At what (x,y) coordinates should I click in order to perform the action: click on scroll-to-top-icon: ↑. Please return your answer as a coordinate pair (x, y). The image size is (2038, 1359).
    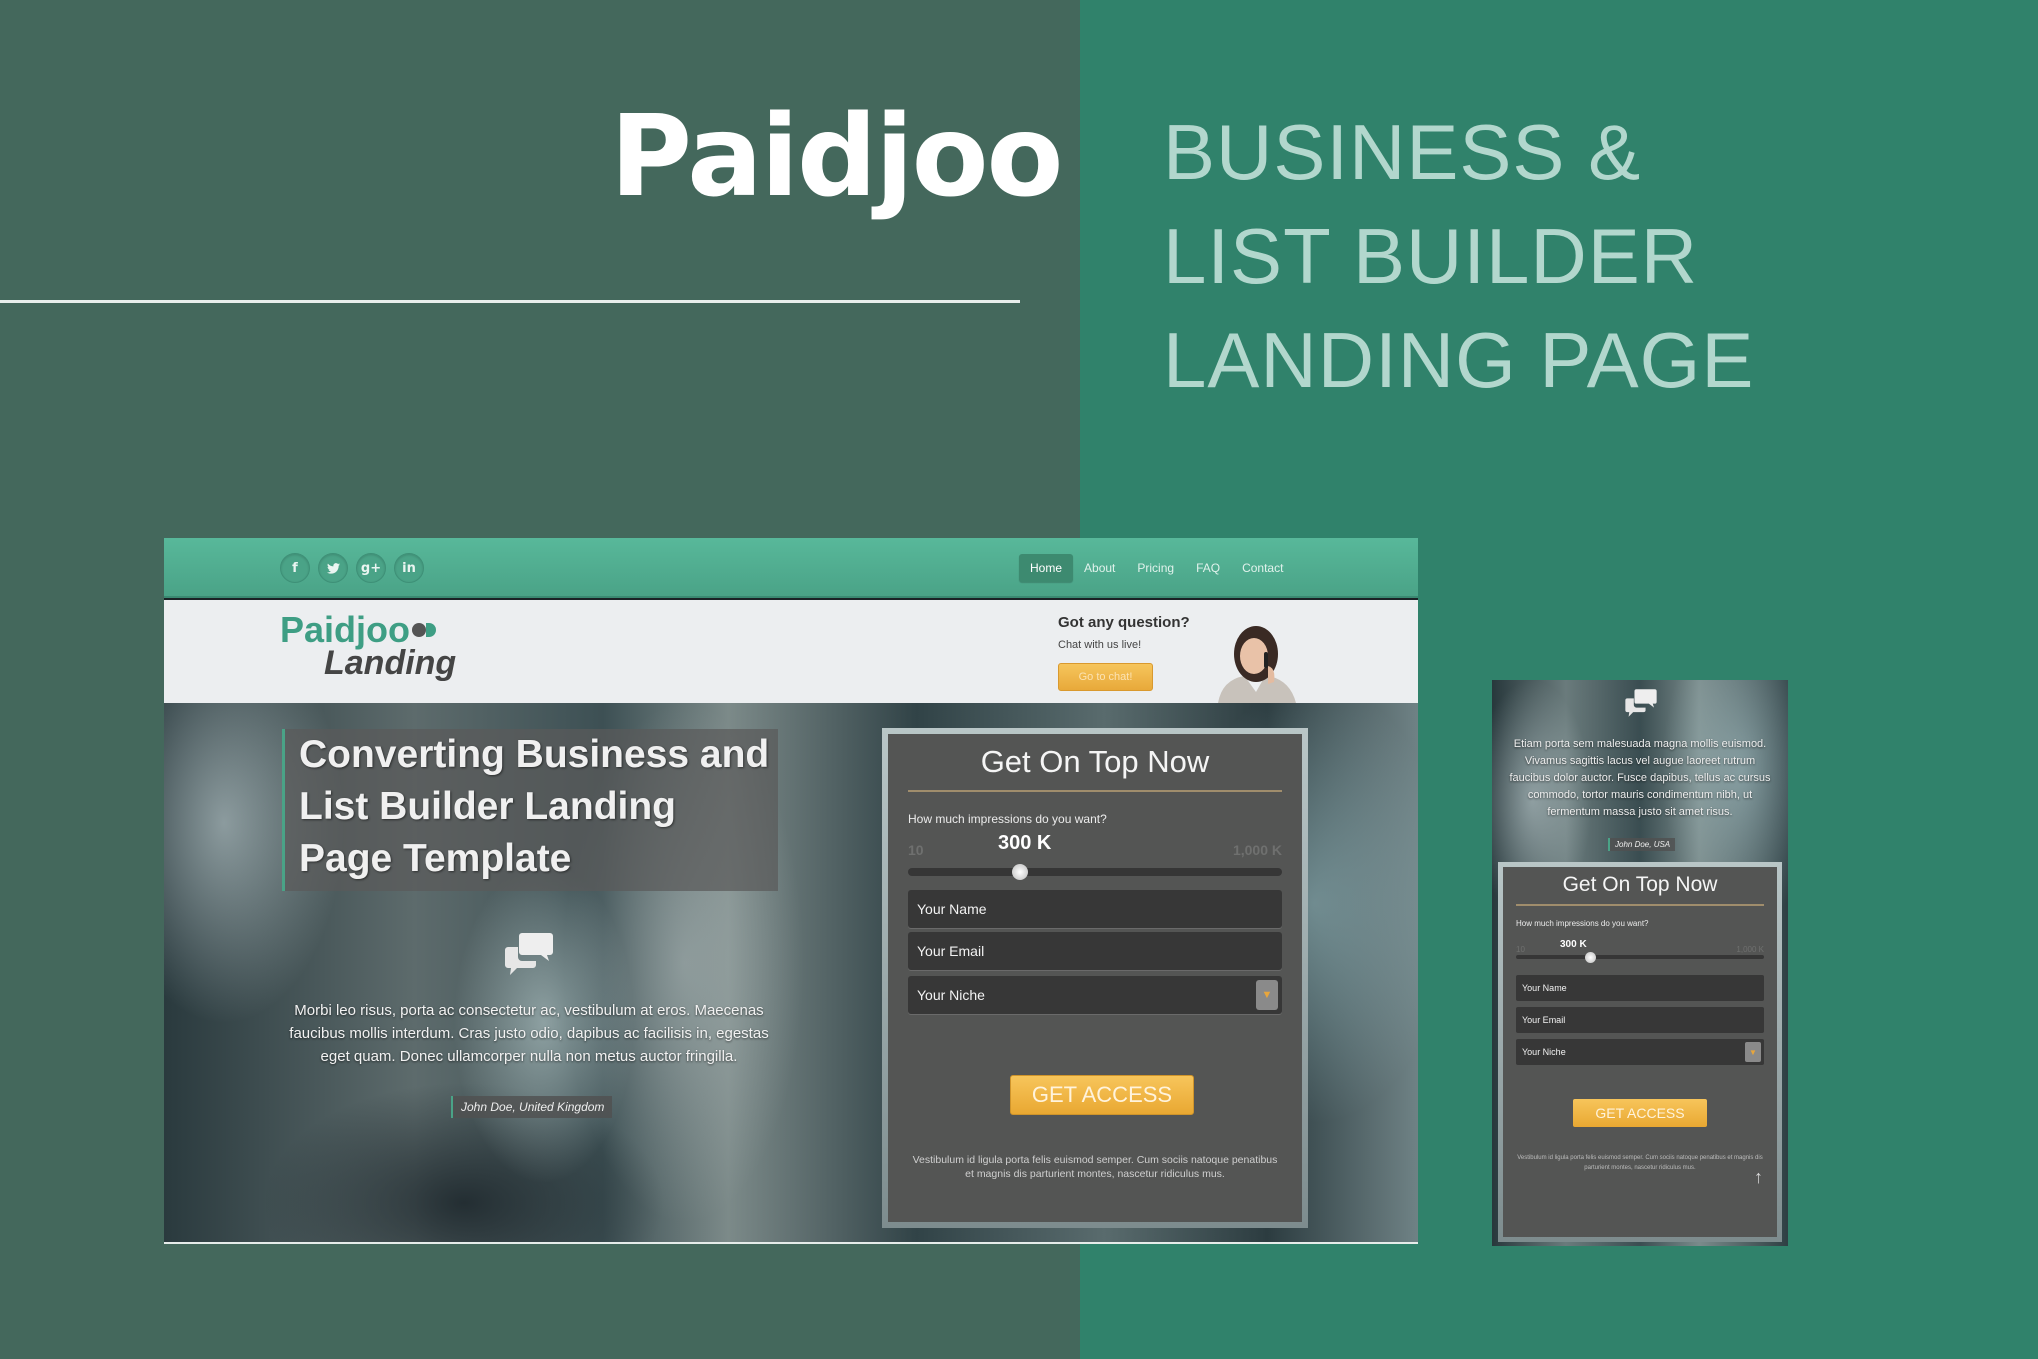
    Looking at the image, I should click on (1758, 1177).